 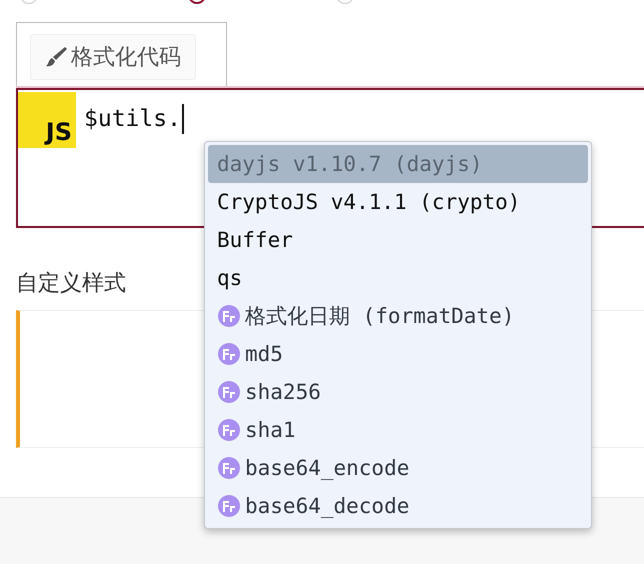 I want to click on section-title: 自定义样式, so click(x=71, y=284).